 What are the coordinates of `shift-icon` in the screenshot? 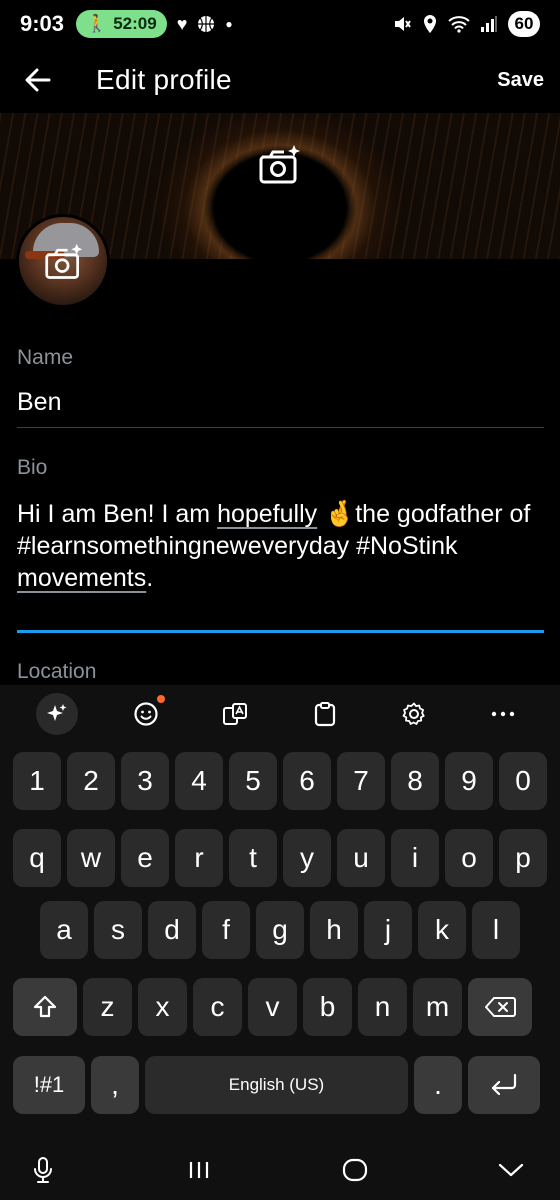 It's located at (45, 1006).